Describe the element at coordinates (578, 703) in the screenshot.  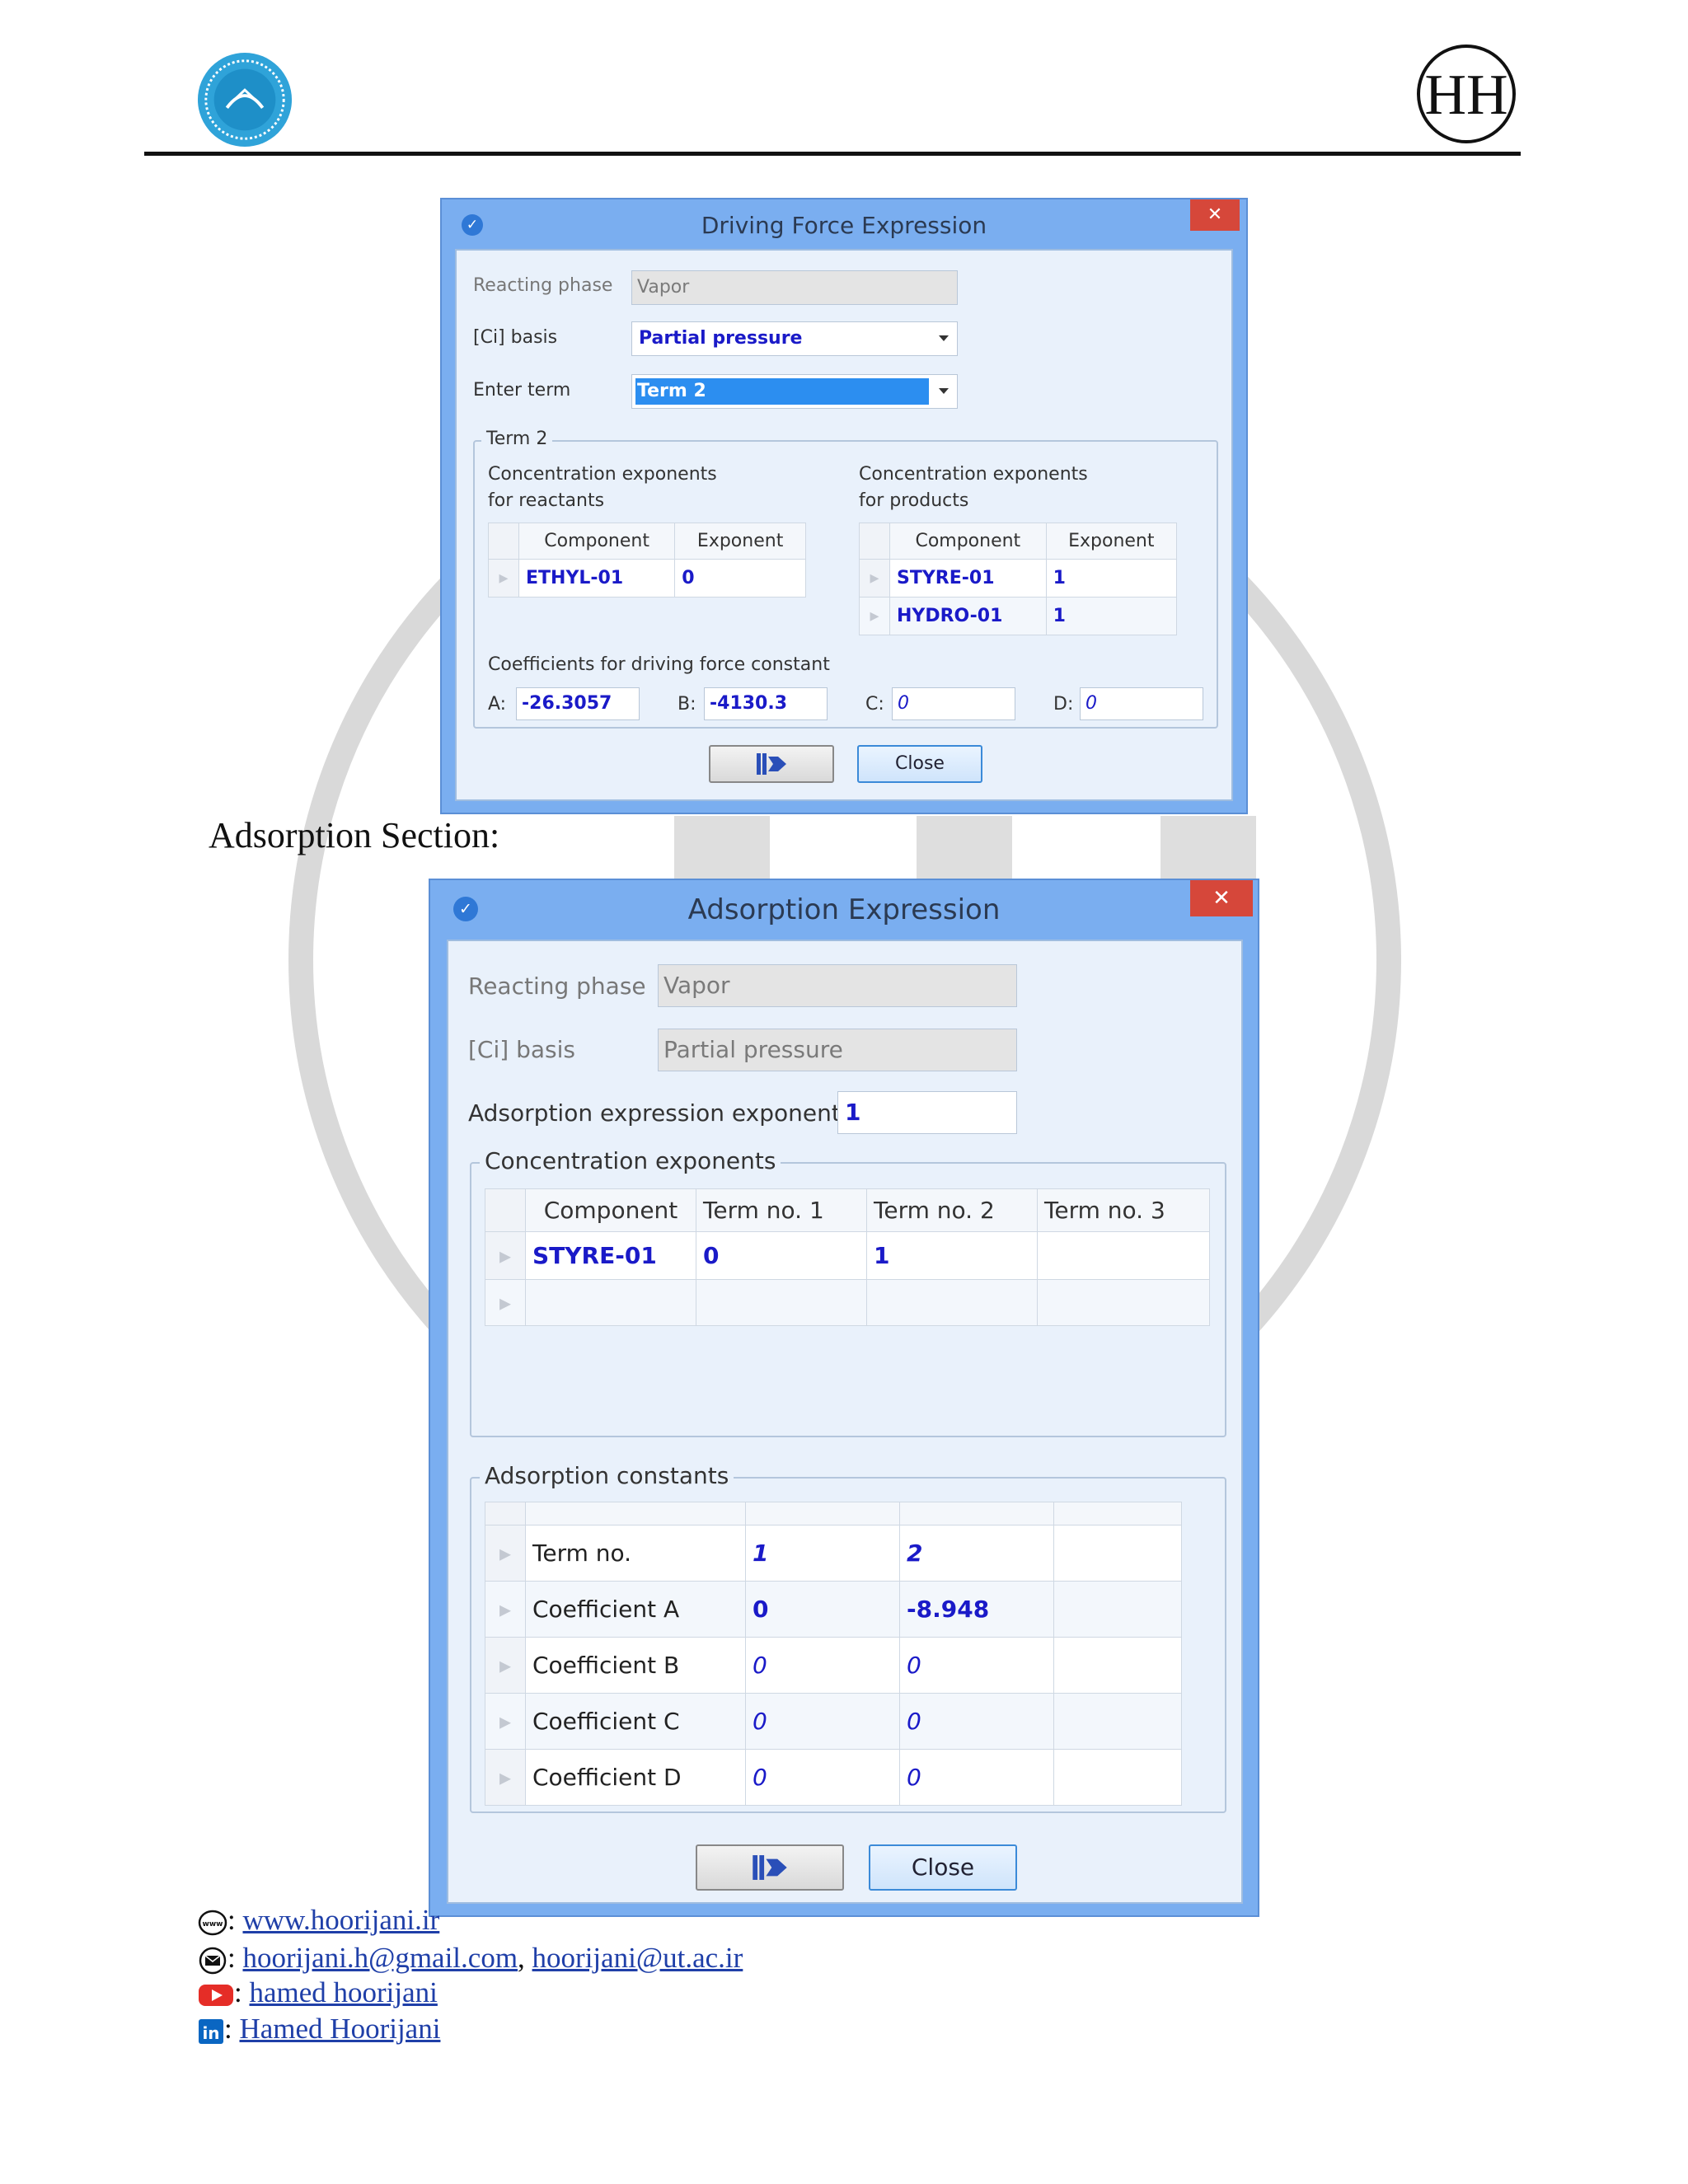
I see `coeff-a-field: -26.3057` at that location.